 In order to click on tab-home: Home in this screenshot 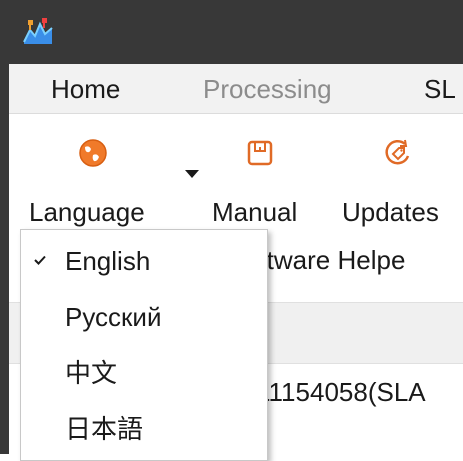, I will do `click(85, 89)`.